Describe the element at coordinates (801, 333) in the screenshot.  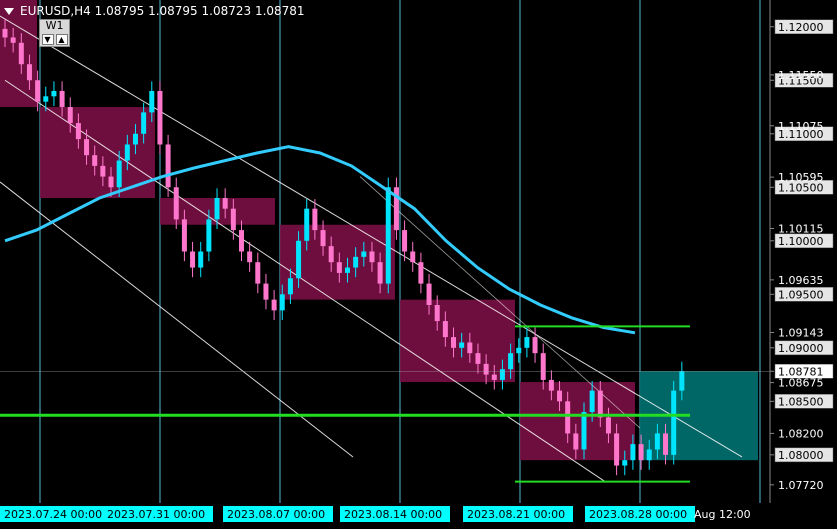
I see `price-label-extra-5: 1.09143` at that location.